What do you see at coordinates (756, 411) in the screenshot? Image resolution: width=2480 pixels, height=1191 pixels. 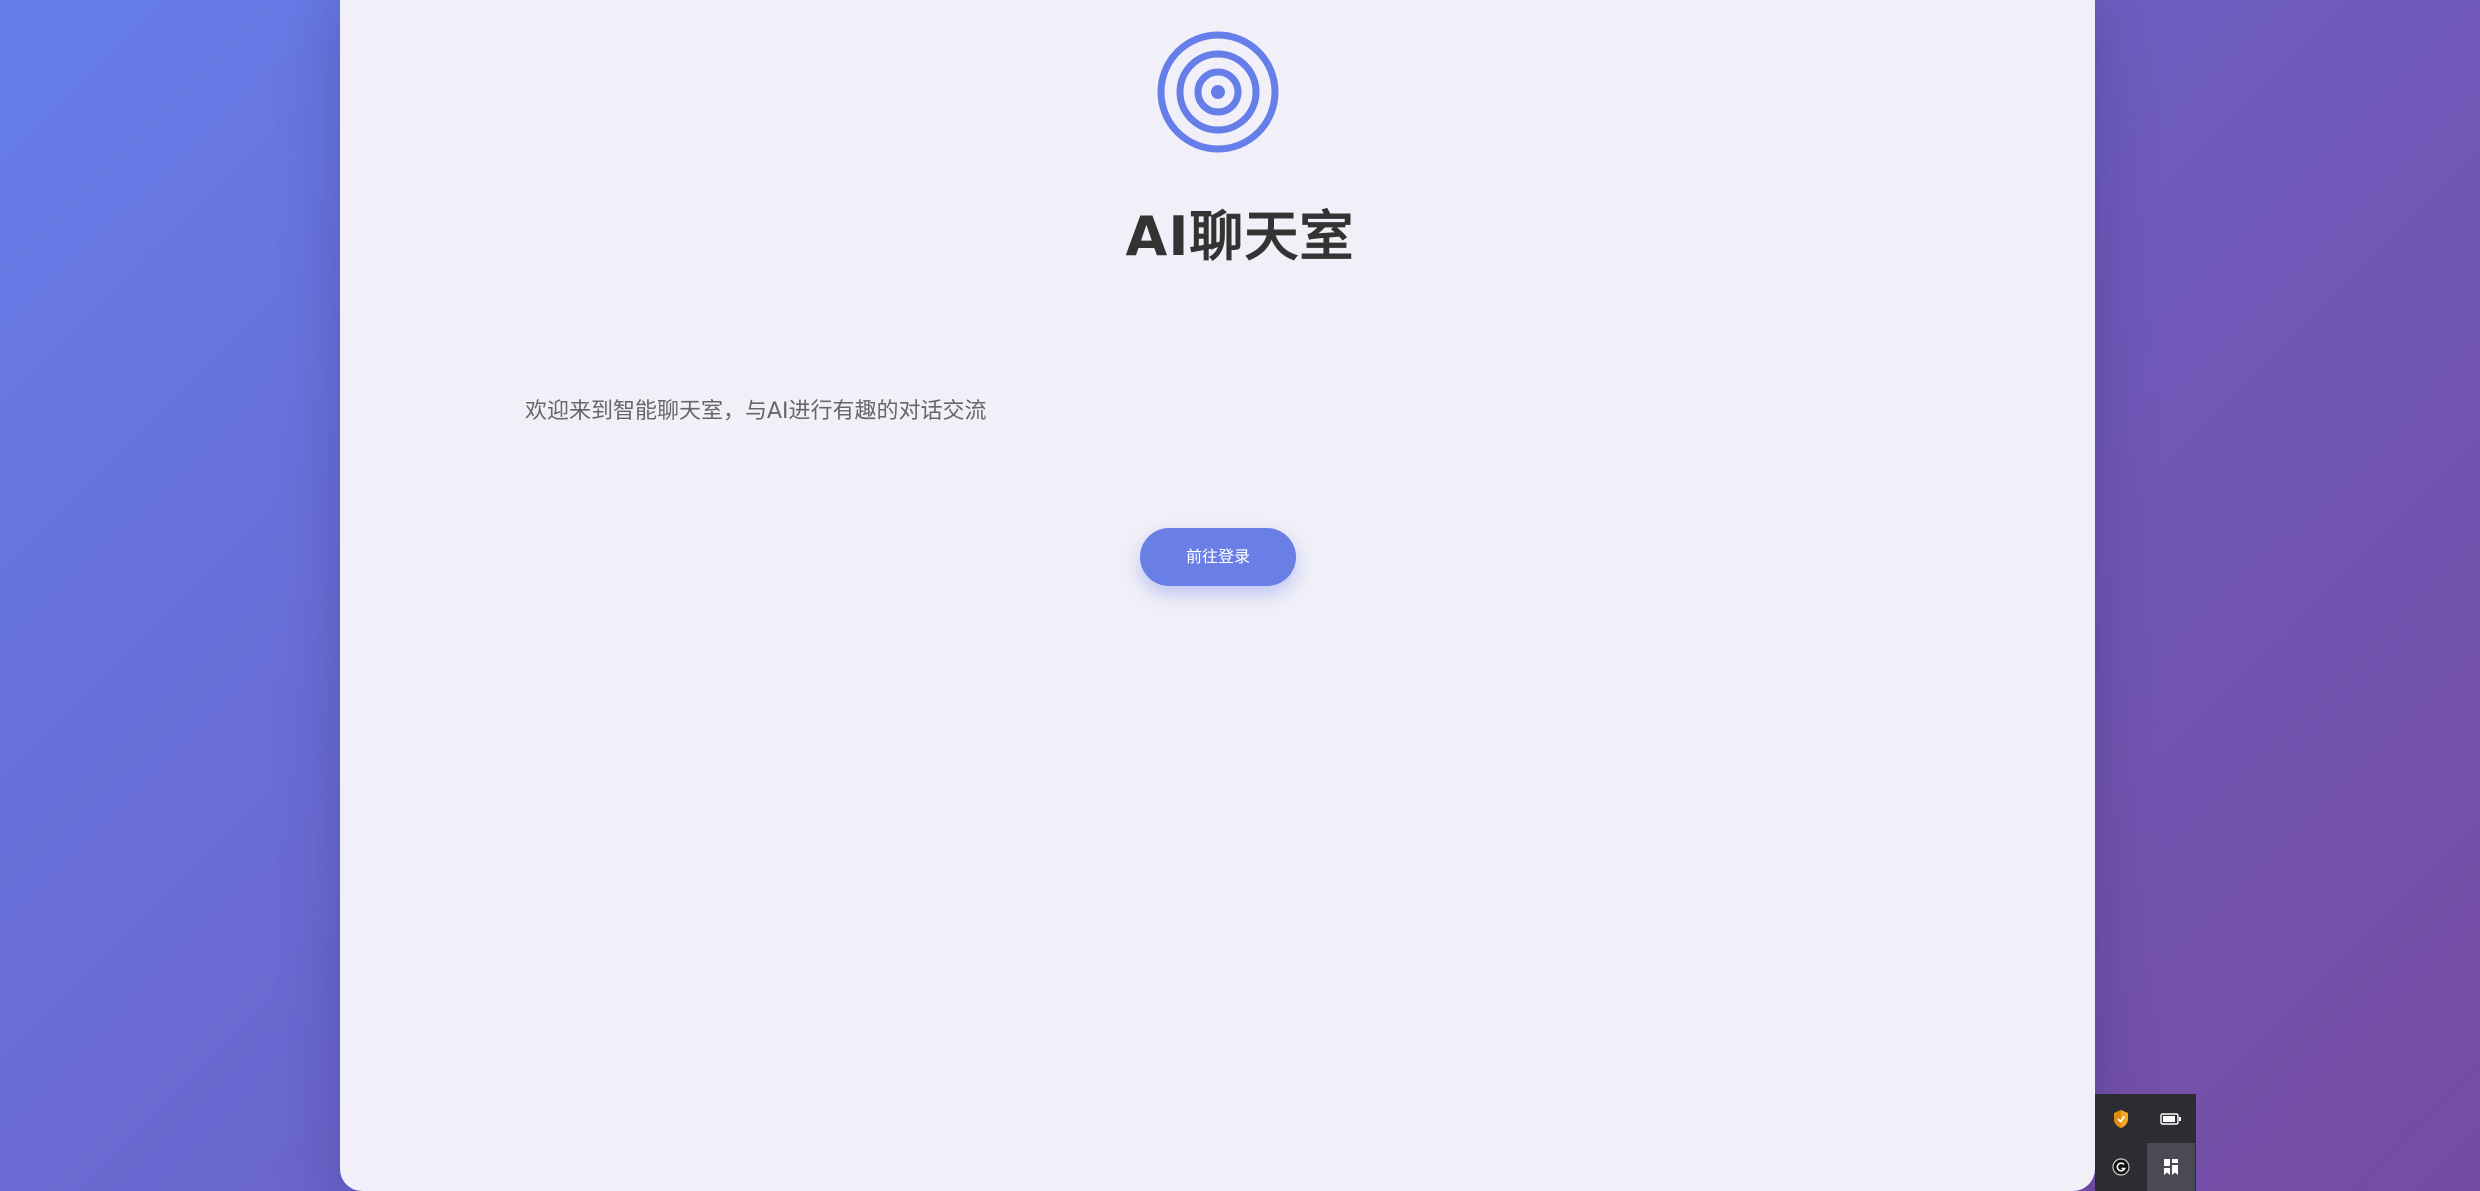 I see `welcome-subtitle: 欢迎来到智能聊天室，与AI进行有趣的对话交流` at bounding box center [756, 411].